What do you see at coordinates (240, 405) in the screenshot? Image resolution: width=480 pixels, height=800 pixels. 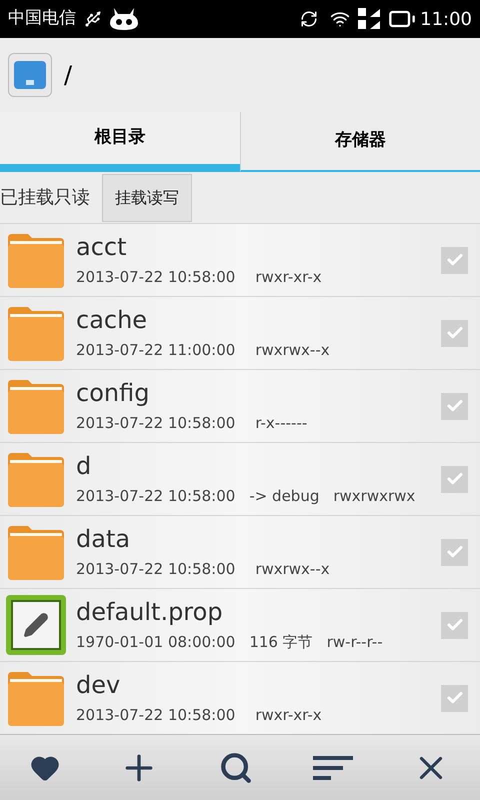 I see `file-row: config 2013-07-22 10:58:00 r-x------` at bounding box center [240, 405].